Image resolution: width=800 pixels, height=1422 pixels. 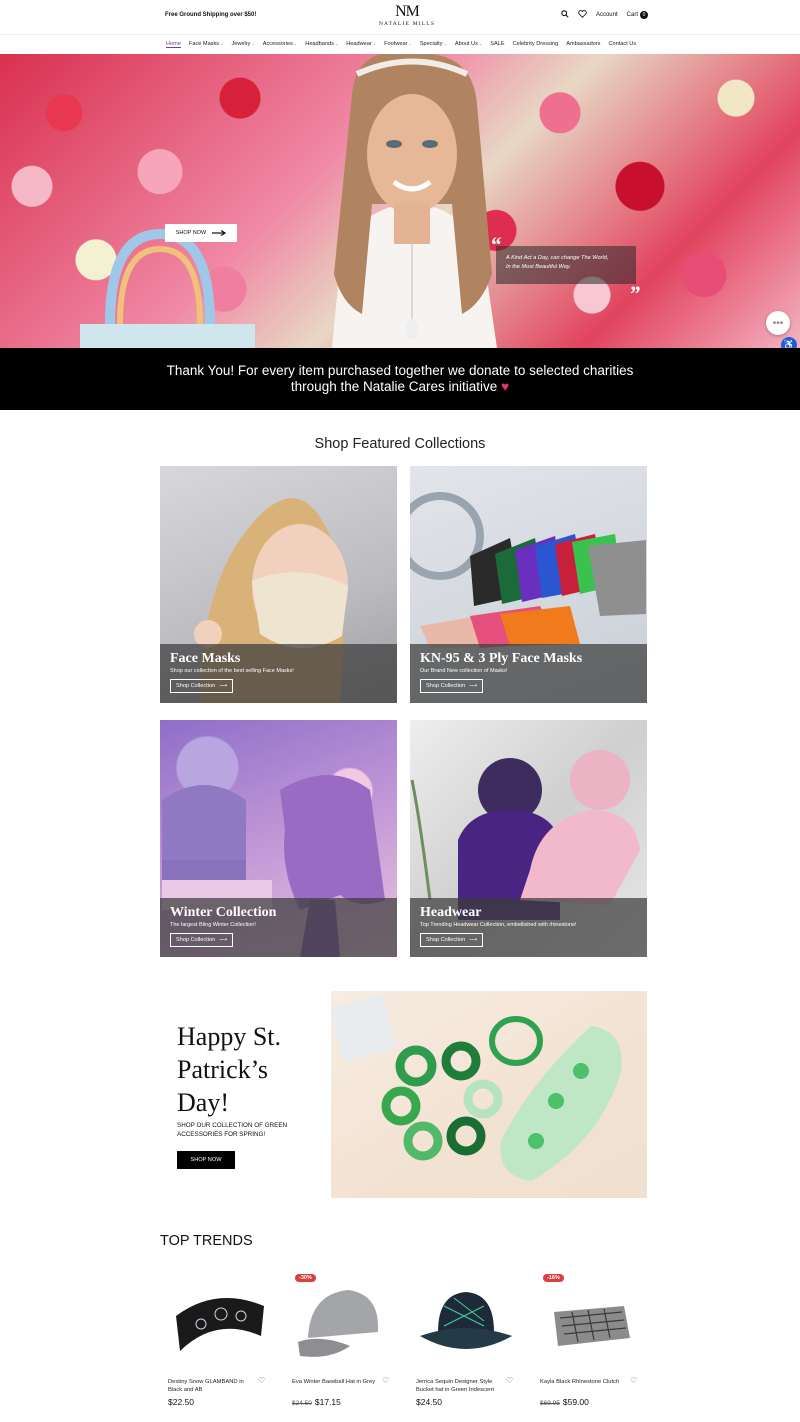 What do you see at coordinates (433, 44) in the screenshot?
I see `nav-item-specialty: Specialty⌄` at bounding box center [433, 44].